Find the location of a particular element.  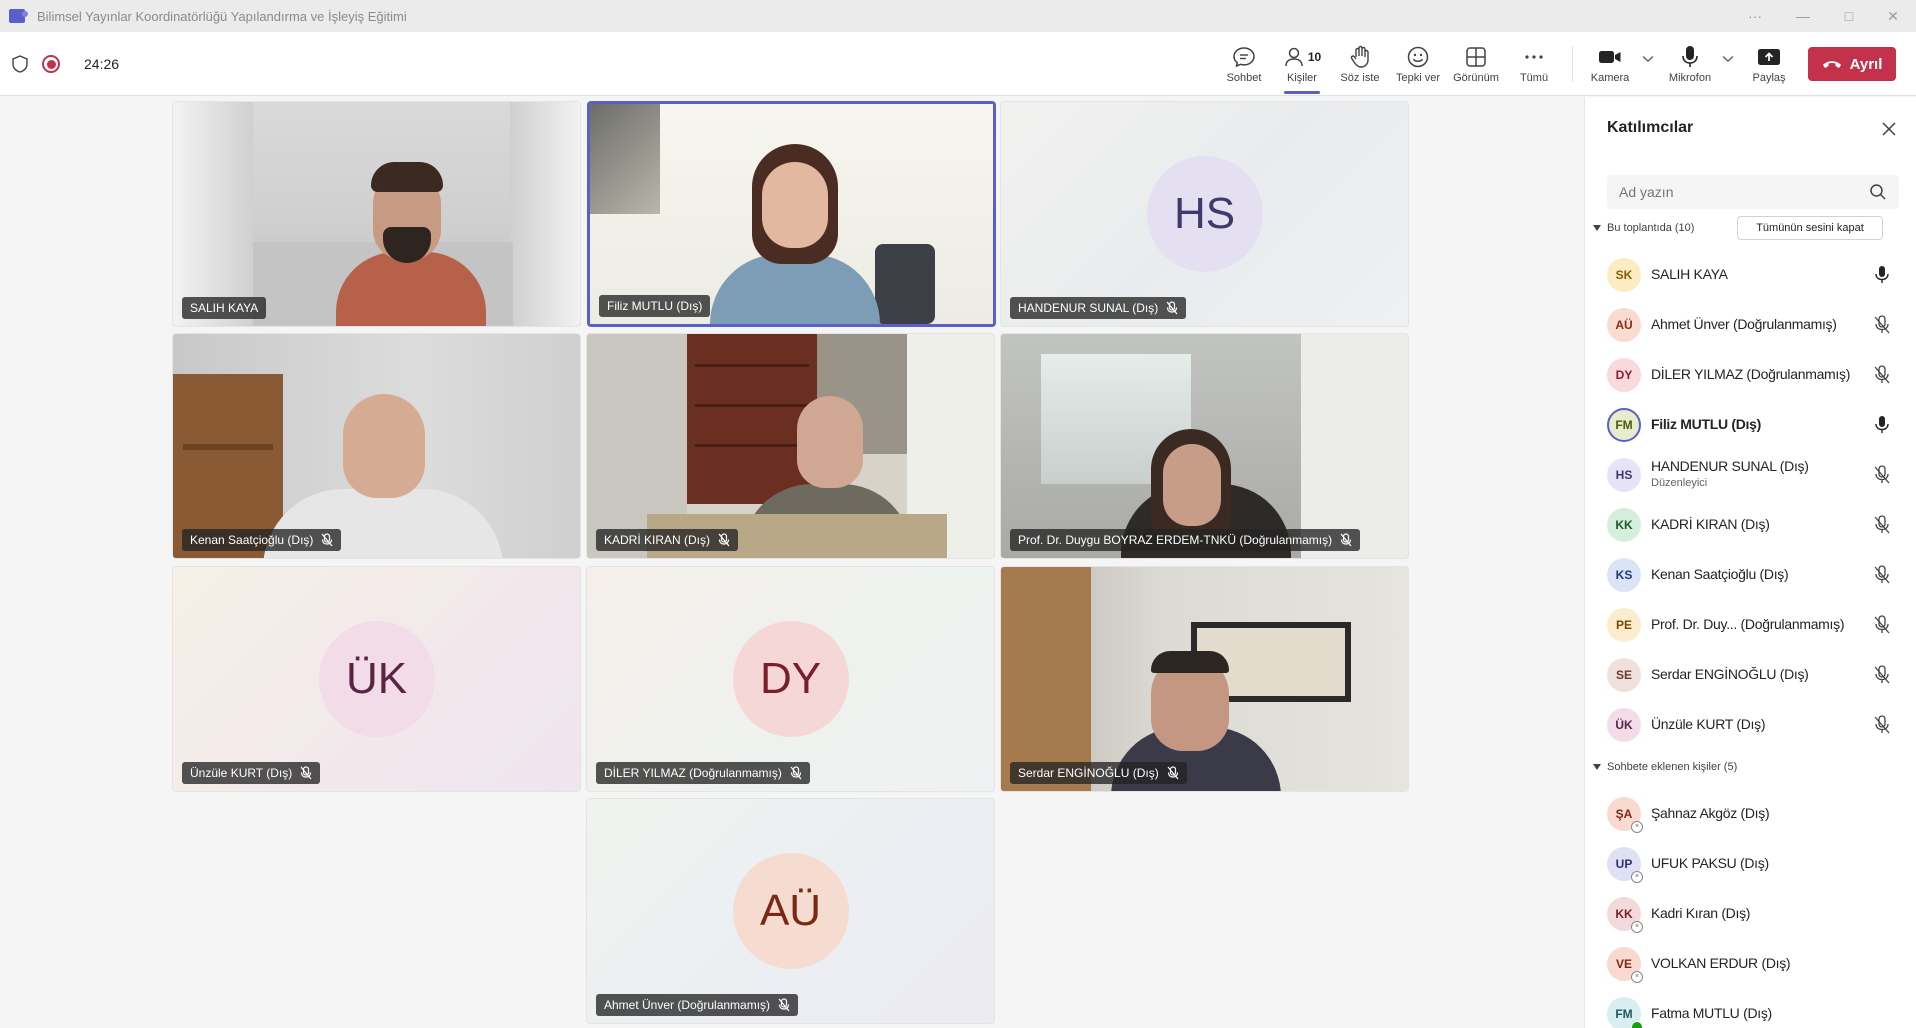

people-button: 10 Kişiler is located at coordinates (1302, 64).